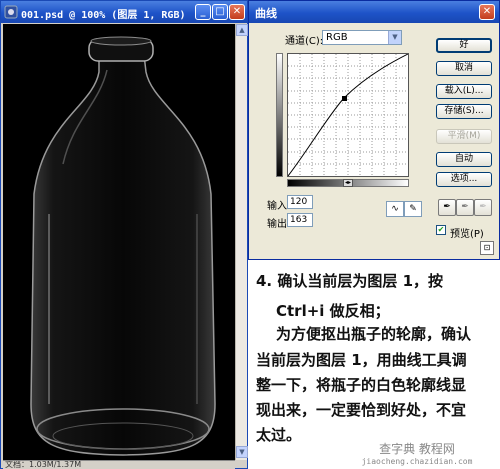 The height and width of the screenshot is (469, 500). What do you see at coordinates (362, 37) in the screenshot?
I see `channel-select: RGB ▼` at bounding box center [362, 37].